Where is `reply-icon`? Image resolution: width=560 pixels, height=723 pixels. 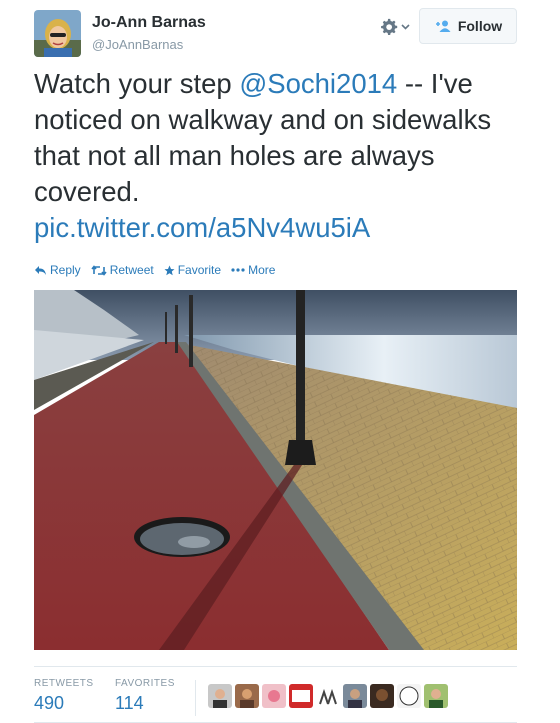 reply-icon is located at coordinates (40, 270).